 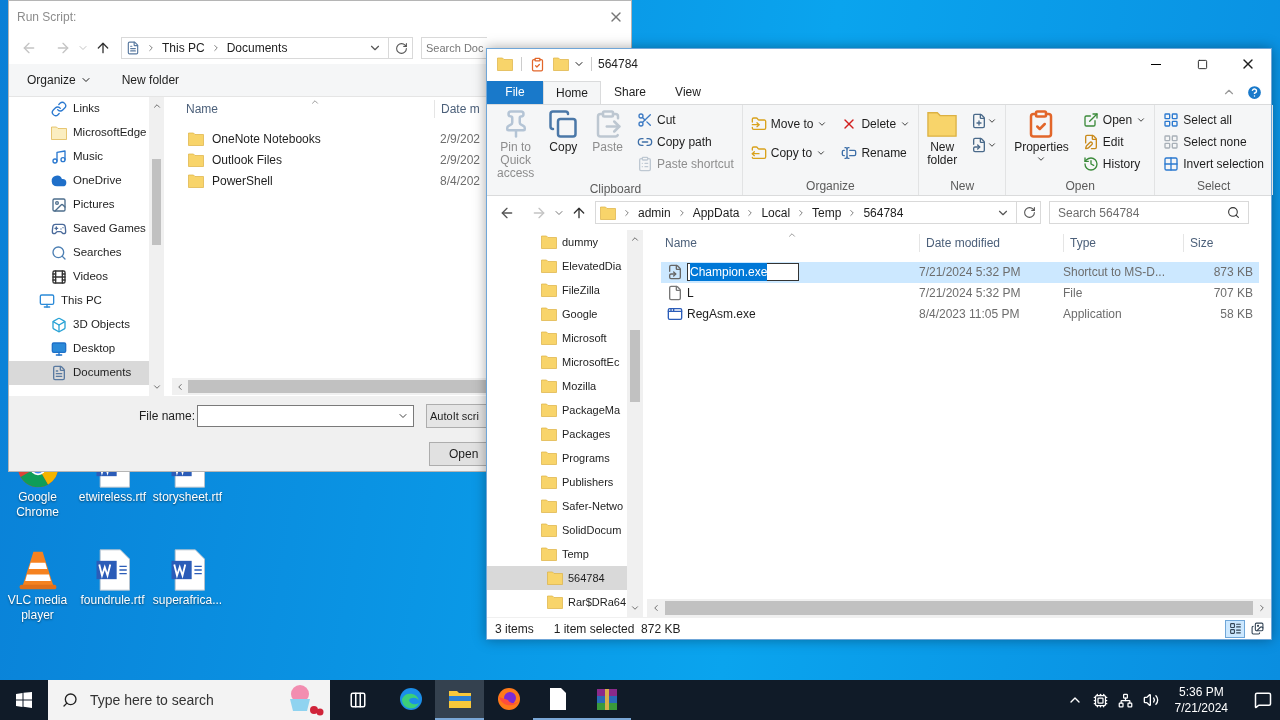 I want to click on address-bar: This PC Documents, so click(x=267, y=48).